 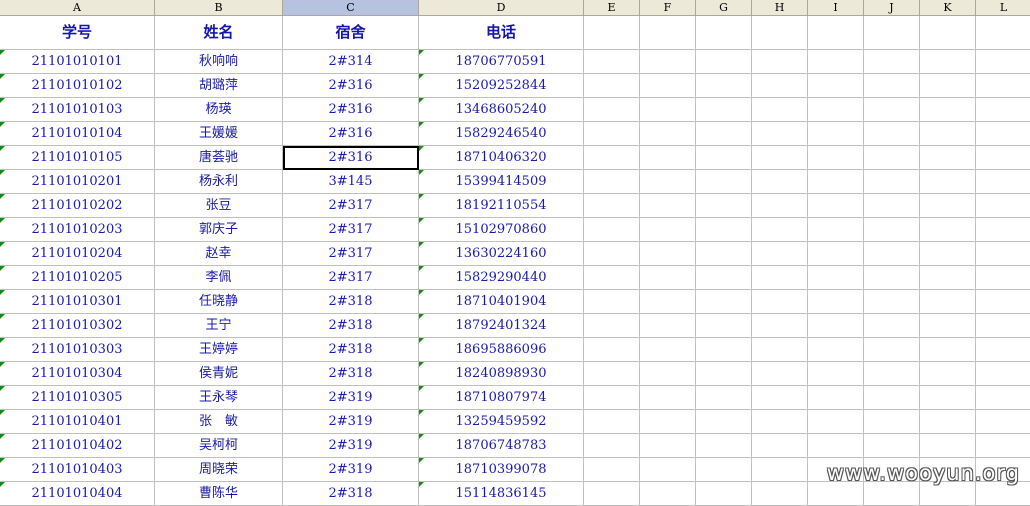 I want to click on phone-cell: 15829246540, so click(x=501, y=134).